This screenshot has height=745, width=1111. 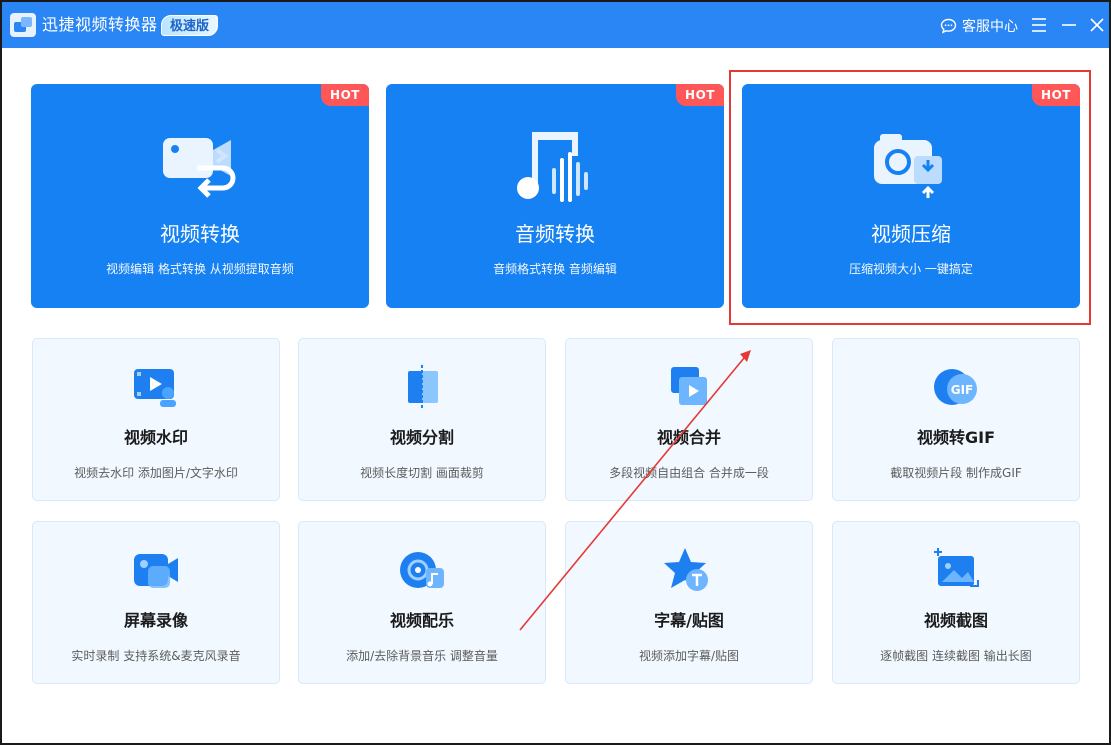 I want to click on tool-video-to-gif: GIF 视频转GIF 截取视频片段 制作成GIF, so click(x=956, y=419).